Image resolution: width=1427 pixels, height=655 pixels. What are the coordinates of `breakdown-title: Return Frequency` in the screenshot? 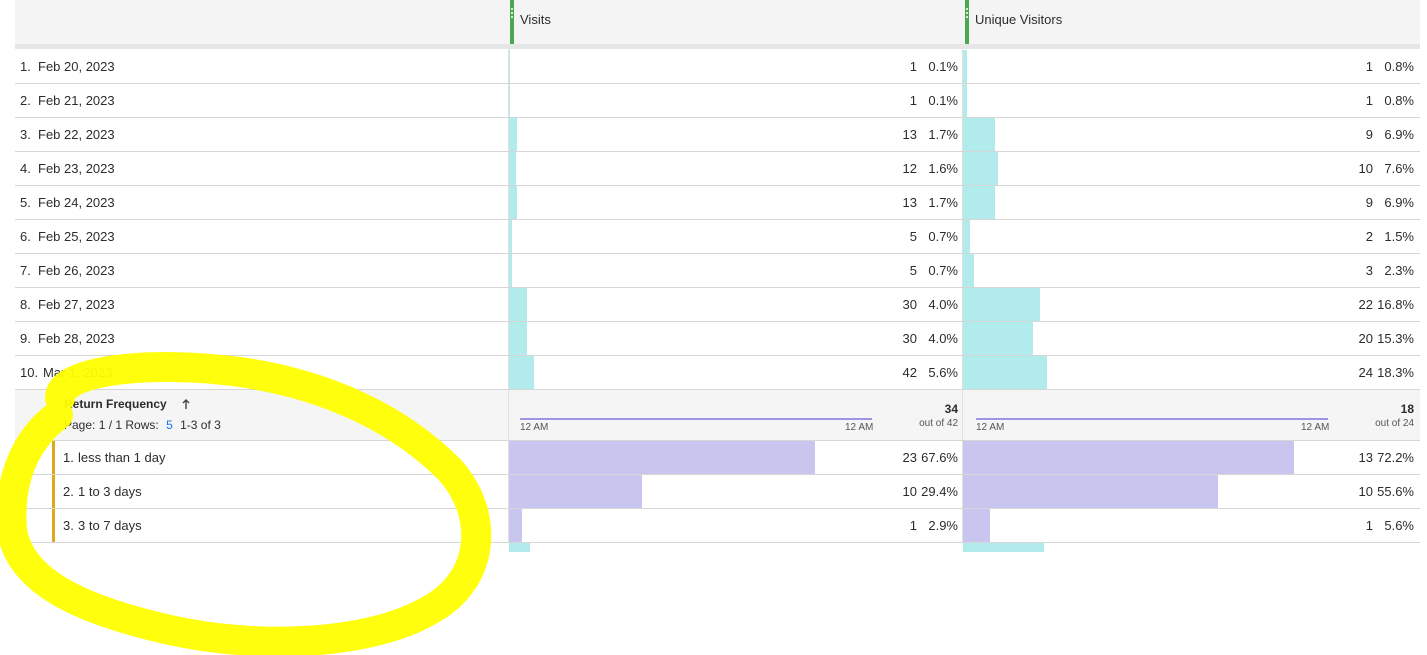 It's located at (115, 404).